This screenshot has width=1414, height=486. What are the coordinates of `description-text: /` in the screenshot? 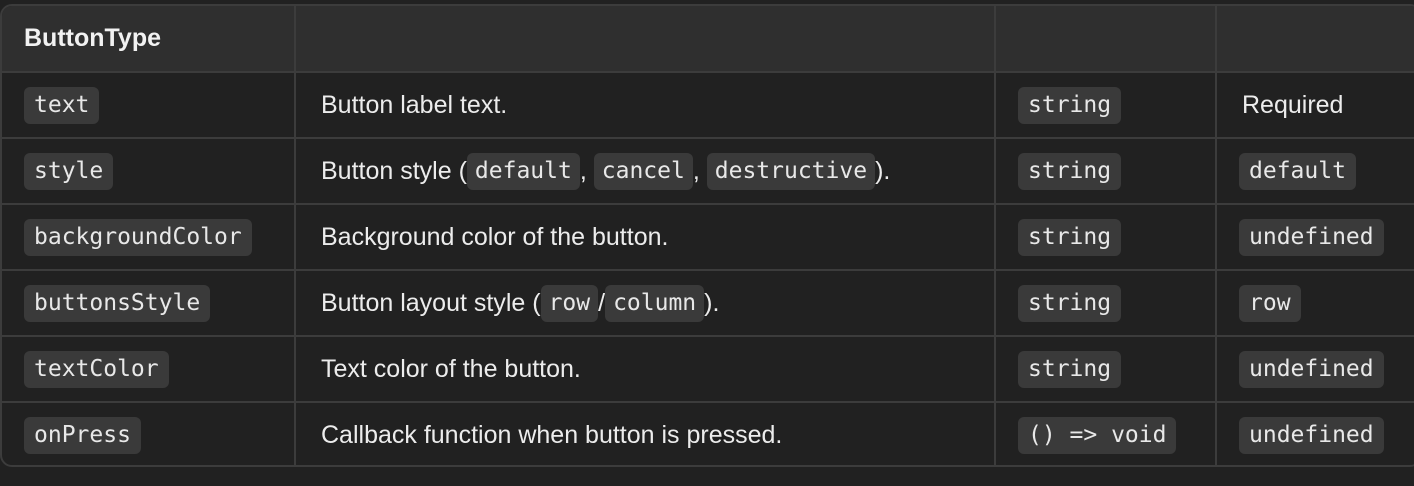 It's located at (602, 302).